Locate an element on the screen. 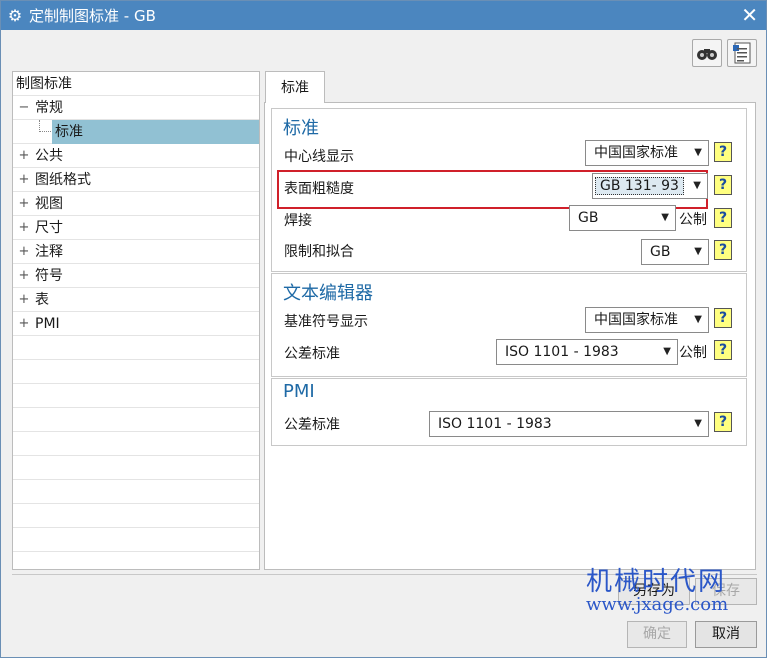  tree-item-label: 视图 is located at coordinates (49, 204).